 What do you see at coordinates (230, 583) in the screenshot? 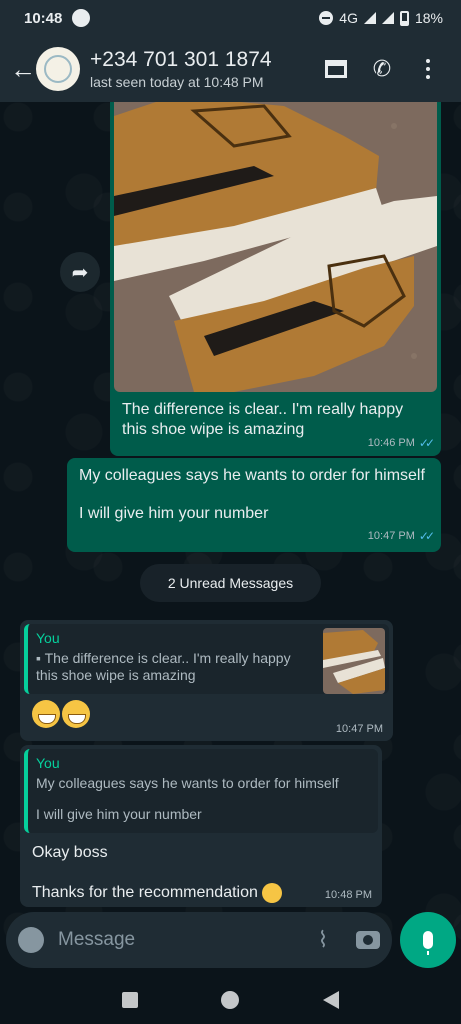
I see `unread-messages-divider: 2 Unread Messages` at bounding box center [230, 583].